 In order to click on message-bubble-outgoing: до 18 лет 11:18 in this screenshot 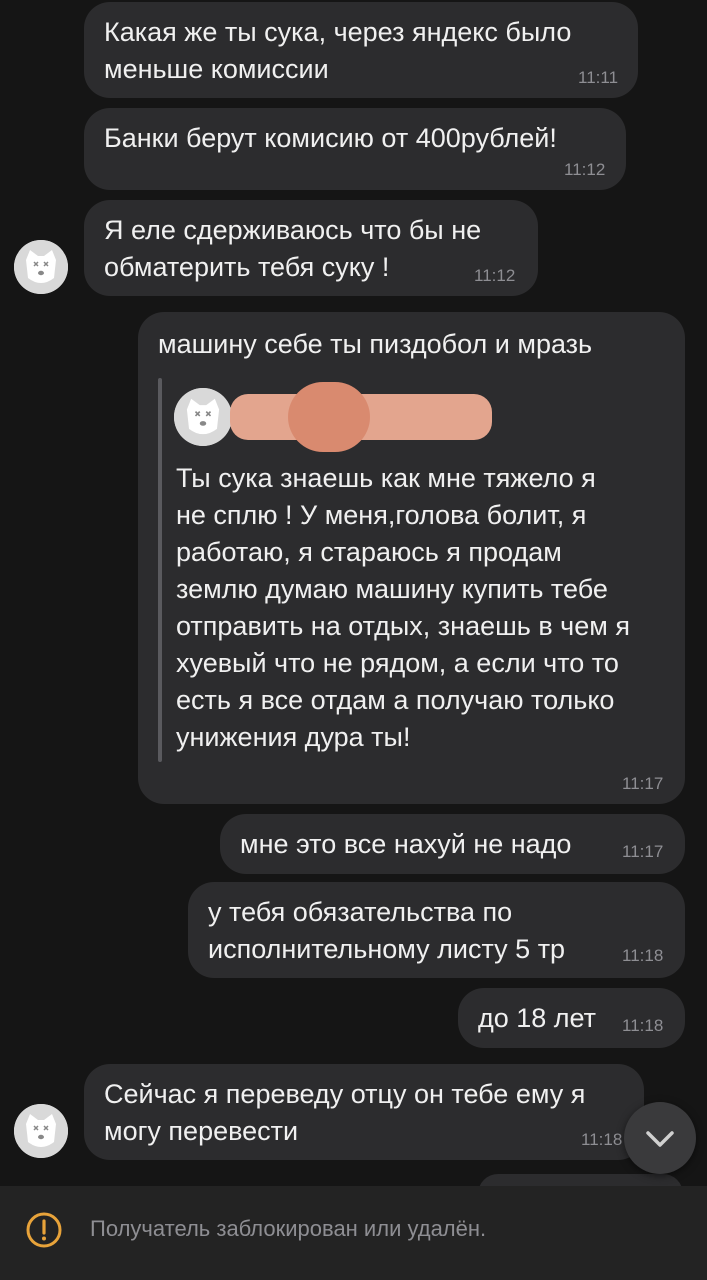, I will do `click(571, 1018)`.